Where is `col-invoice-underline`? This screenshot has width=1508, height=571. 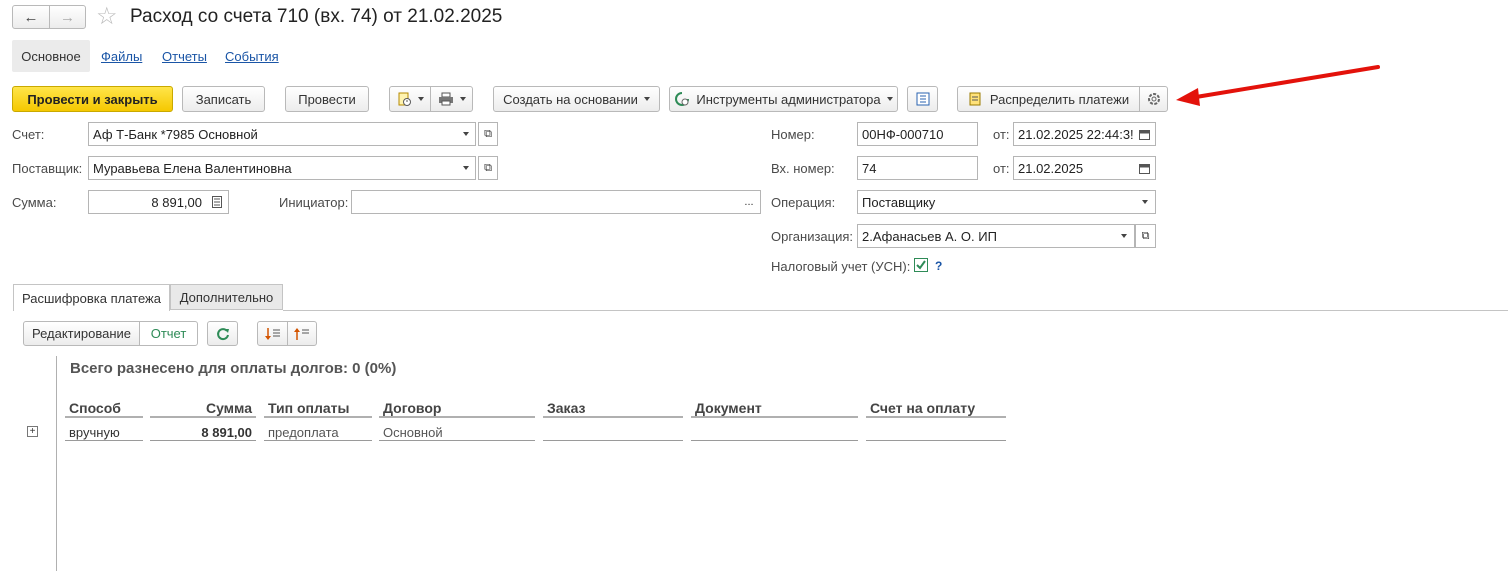 col-invoice-underline is located at coordinates (936, 417).